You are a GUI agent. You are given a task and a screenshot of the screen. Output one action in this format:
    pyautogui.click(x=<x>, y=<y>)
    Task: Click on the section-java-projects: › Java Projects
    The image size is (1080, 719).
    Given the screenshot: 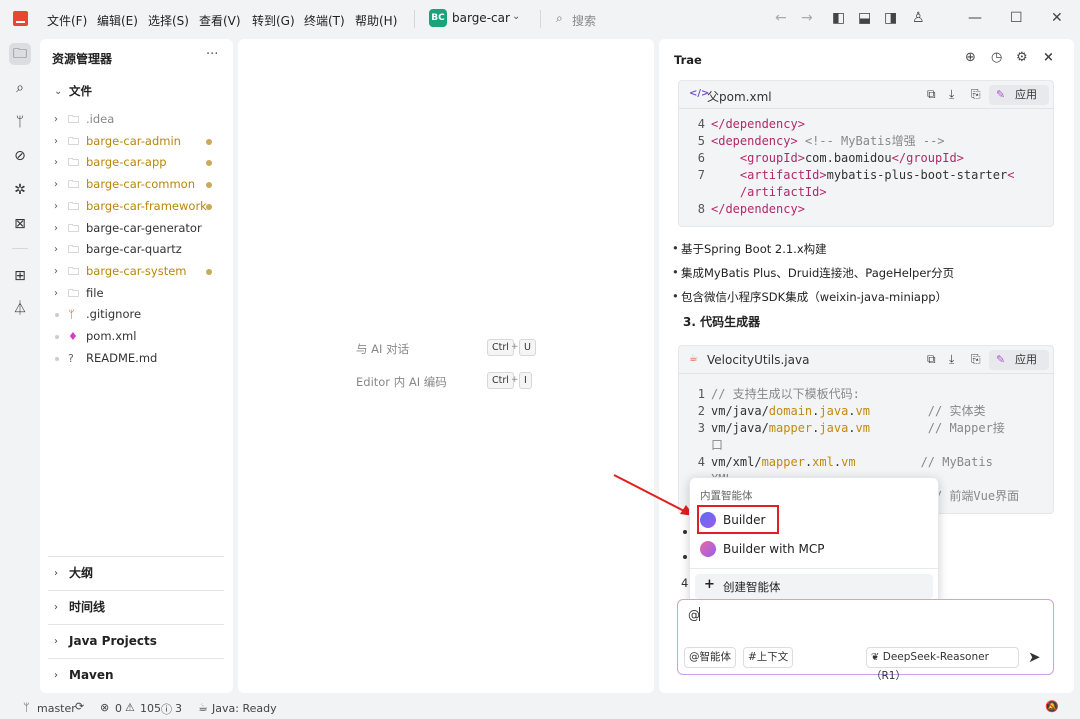 What is the action you would take?
    pyautogui.click(x=136, y=641)
    